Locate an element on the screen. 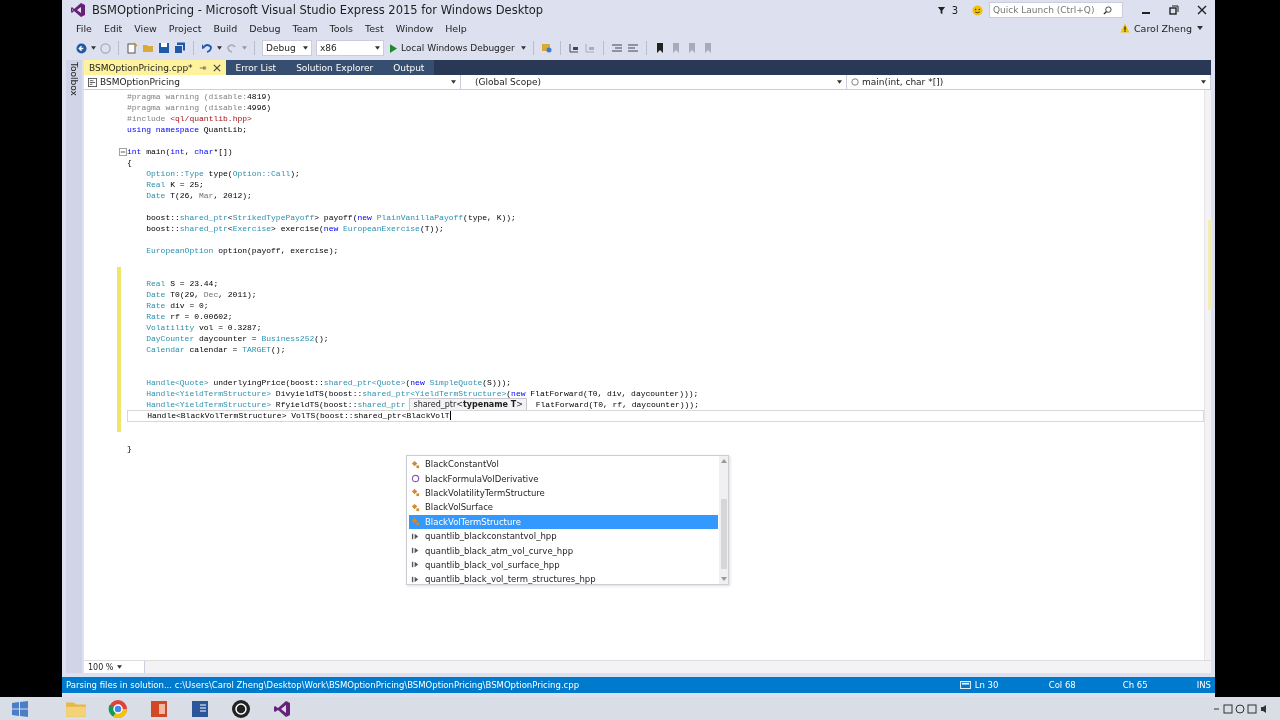 The width and height of the screenshot is (1280, 720). step-icon is located at coordinates (573, 48).